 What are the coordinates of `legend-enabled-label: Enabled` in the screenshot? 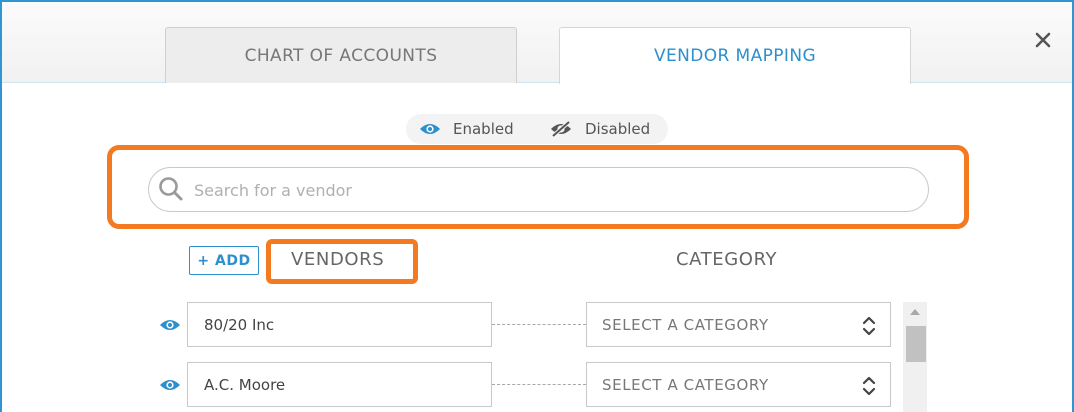 It's located at (483, 129).